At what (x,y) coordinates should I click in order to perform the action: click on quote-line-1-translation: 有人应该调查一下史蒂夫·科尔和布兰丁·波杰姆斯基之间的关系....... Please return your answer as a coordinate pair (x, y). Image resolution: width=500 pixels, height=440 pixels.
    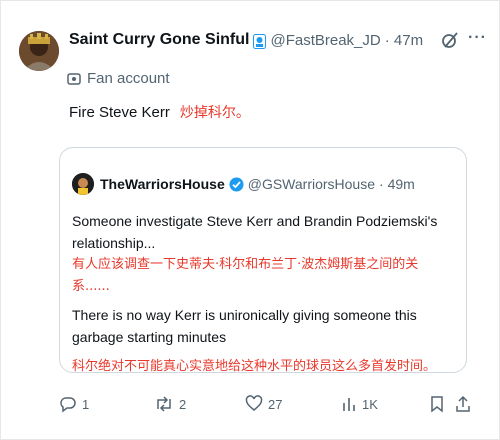
    Looking at the image, I should click on (245, 275).